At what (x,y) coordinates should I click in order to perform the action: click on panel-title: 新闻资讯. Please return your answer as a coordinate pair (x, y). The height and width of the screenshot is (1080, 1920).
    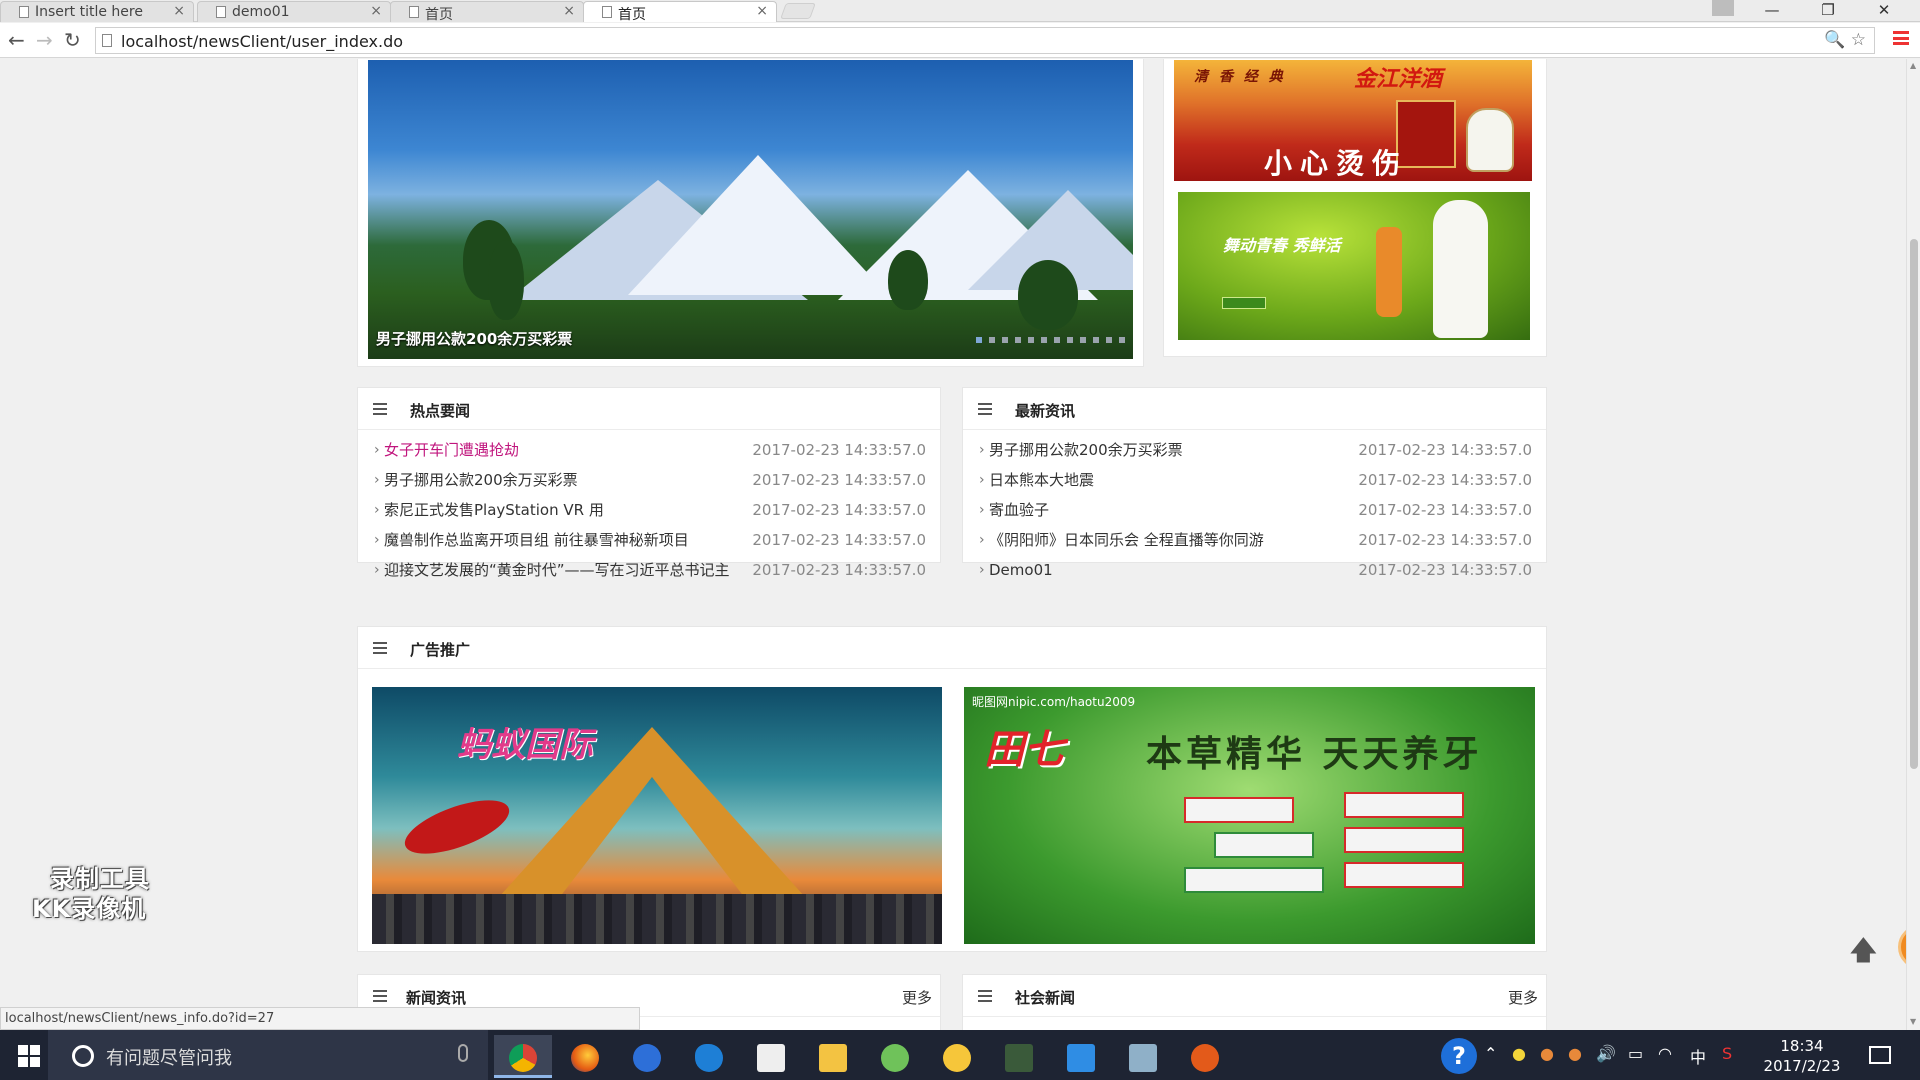
    Looking at the image, I should click on (436, 998).